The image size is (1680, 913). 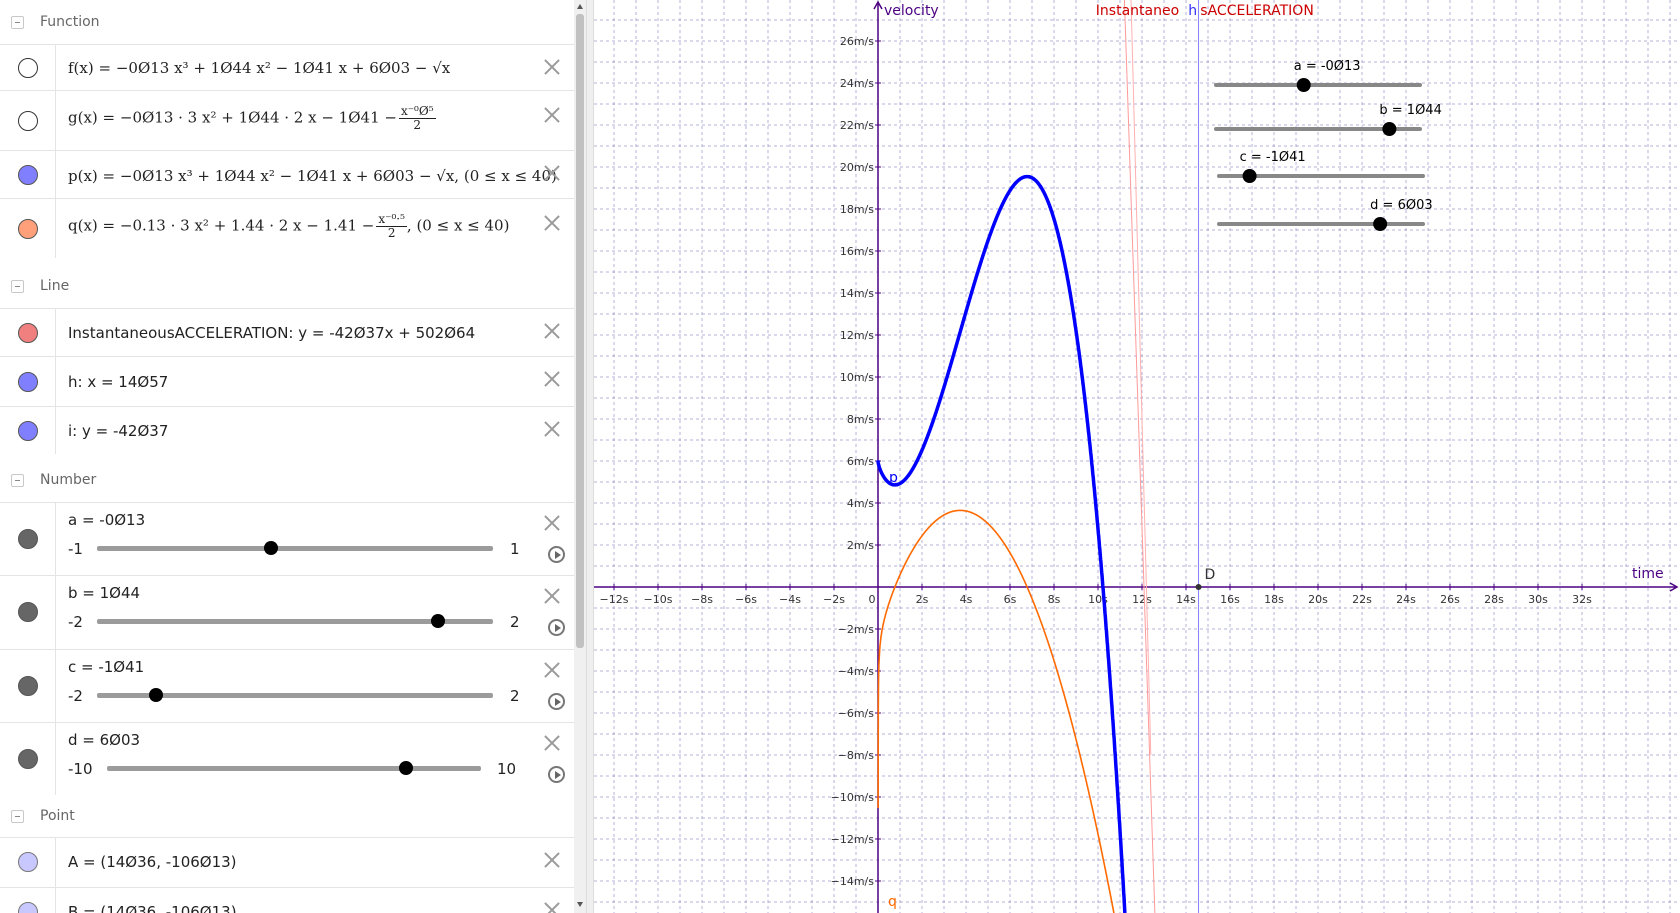 What do you see at coordinates (287, 862) in the screenshot?
I see `algebra-item-point-a: A = (14Ø36, -106Ø13)` at bounding box center [287, 862].